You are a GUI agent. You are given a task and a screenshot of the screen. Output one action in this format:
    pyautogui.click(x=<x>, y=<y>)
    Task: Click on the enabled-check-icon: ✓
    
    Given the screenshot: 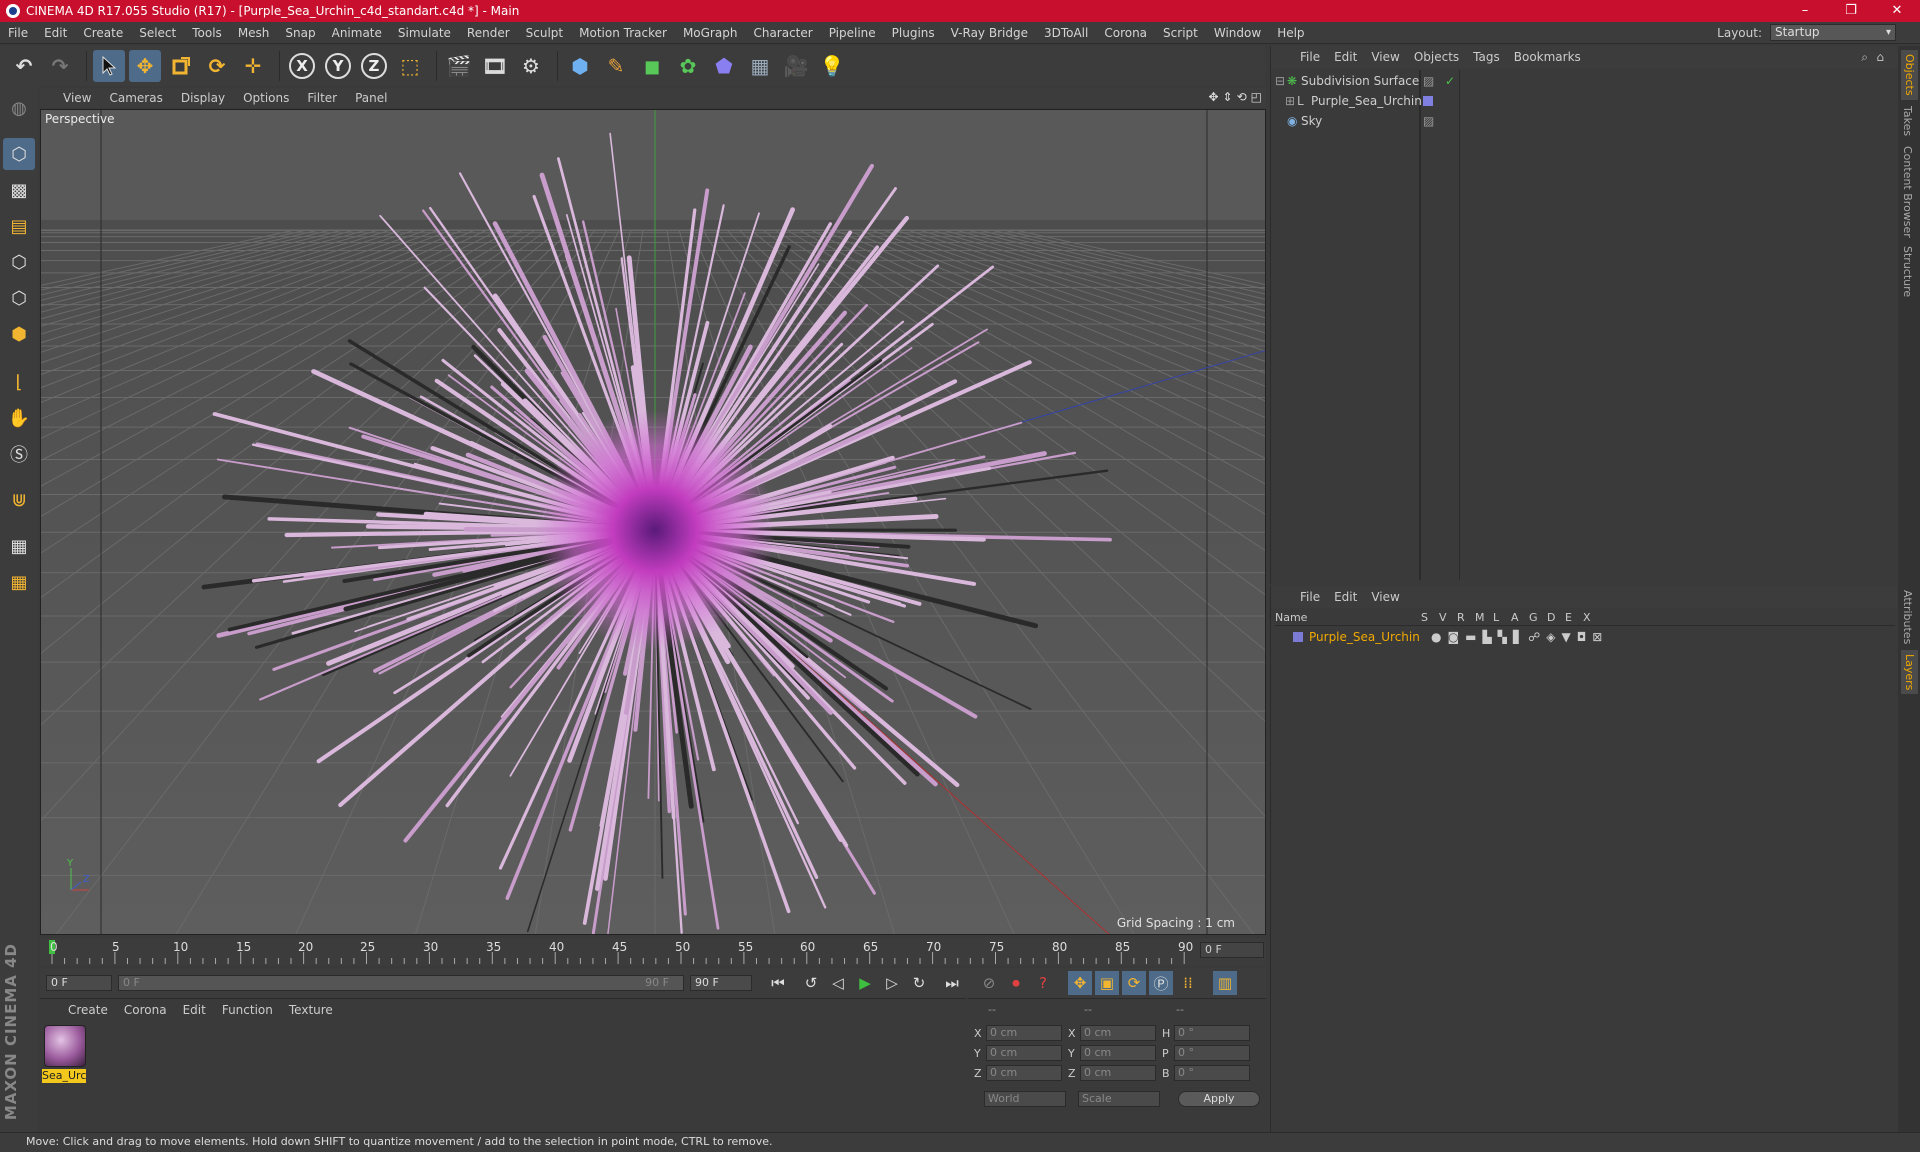 What is the action you would take?
    pyautogui.click(x=1450, y=81)
    